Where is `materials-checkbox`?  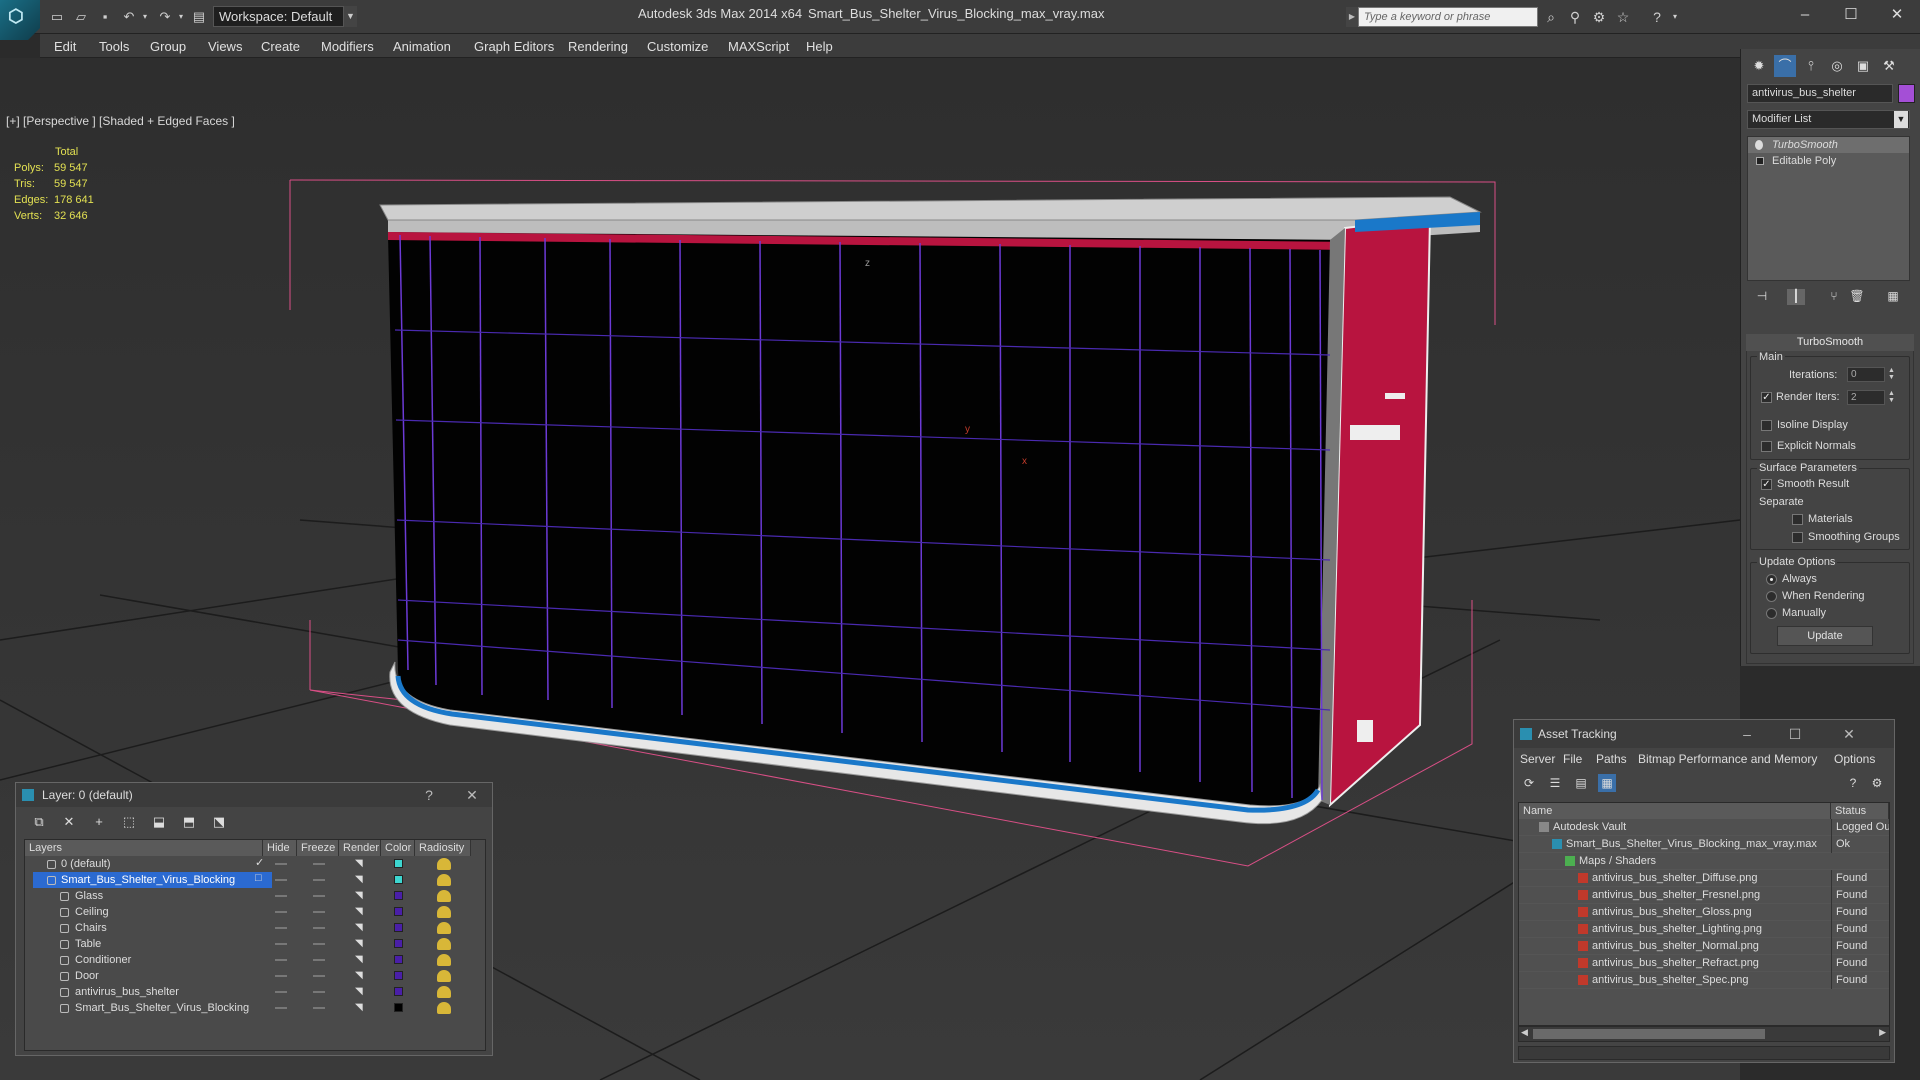
materials-checkbox is located at coordinates (1797, 519).